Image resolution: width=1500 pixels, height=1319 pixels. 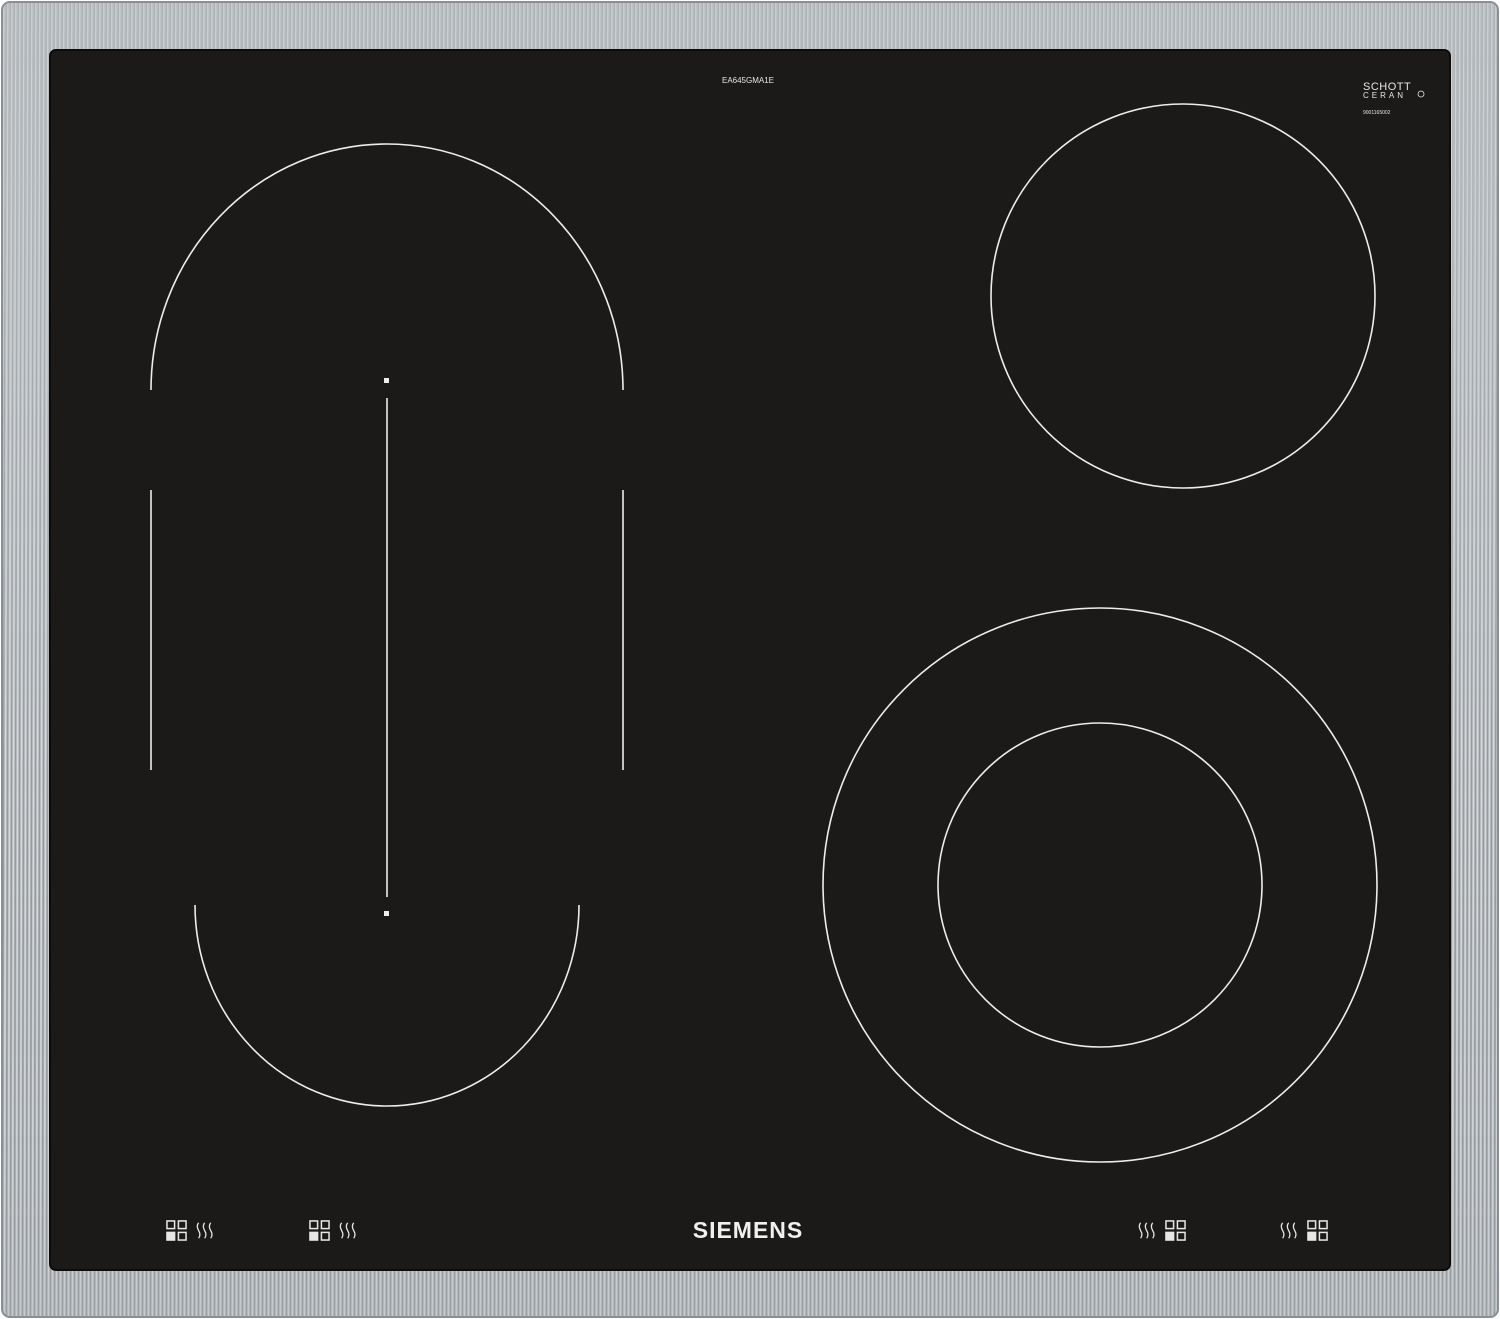 I want to click on brand-logo: SIEMENS, so click(x=748, y=1230).